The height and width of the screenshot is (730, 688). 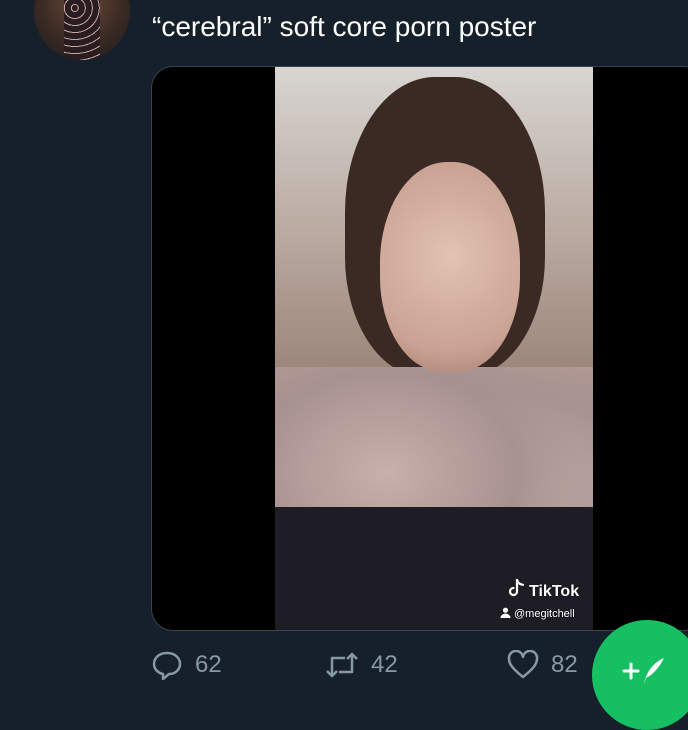 I want to click on retweet-count: 42, so click(x=384, y=664).